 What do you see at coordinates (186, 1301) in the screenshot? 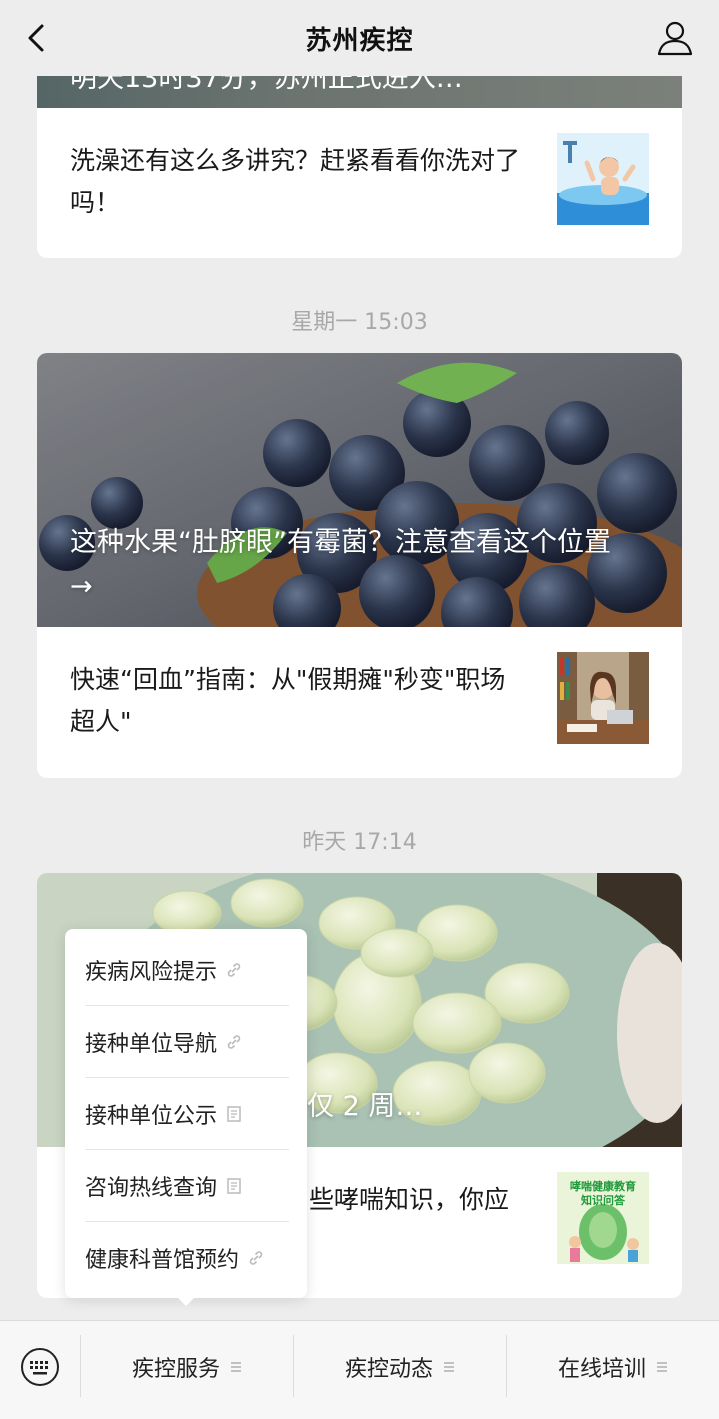
I see `popup-pointer` at bounding box center [186, 1301].